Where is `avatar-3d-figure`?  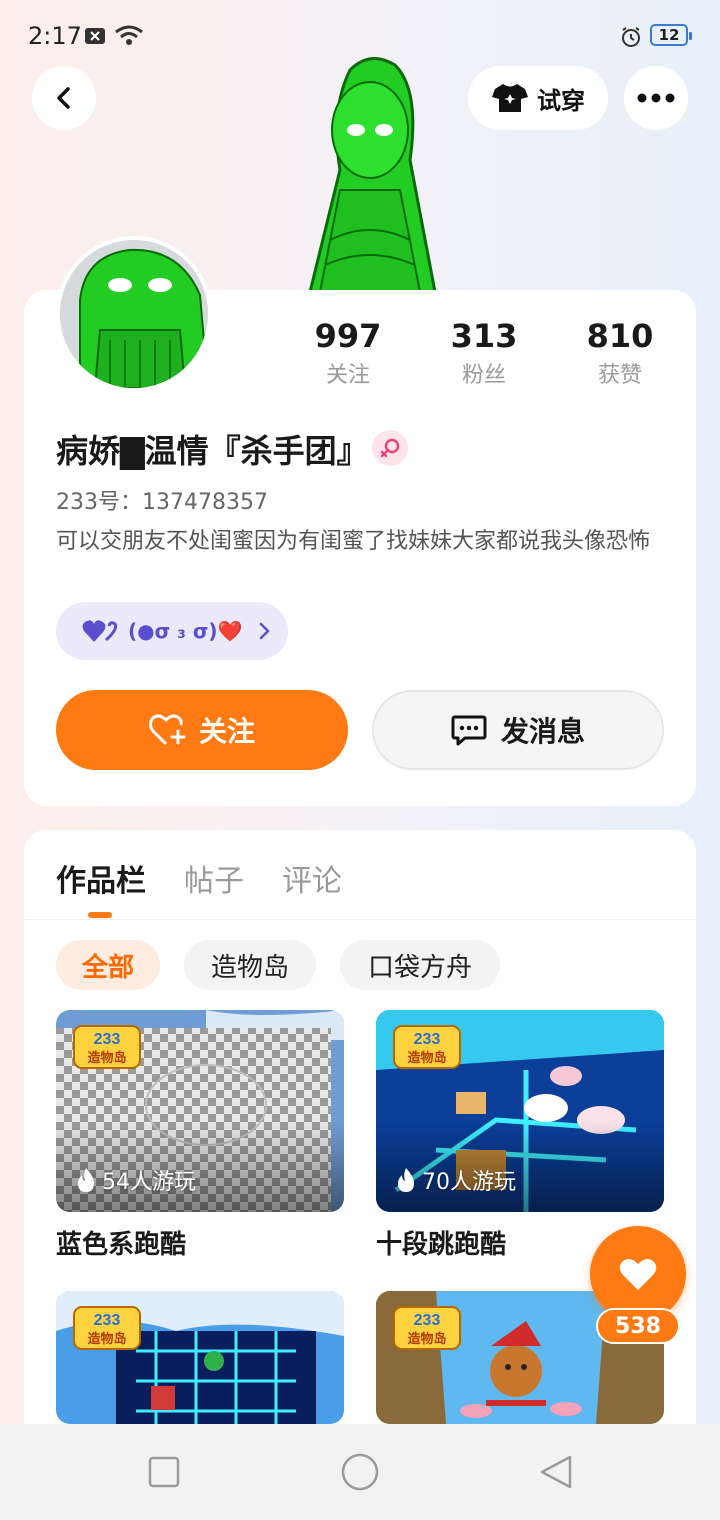 avatar-3d-figure is located at coordinates (370, 171).